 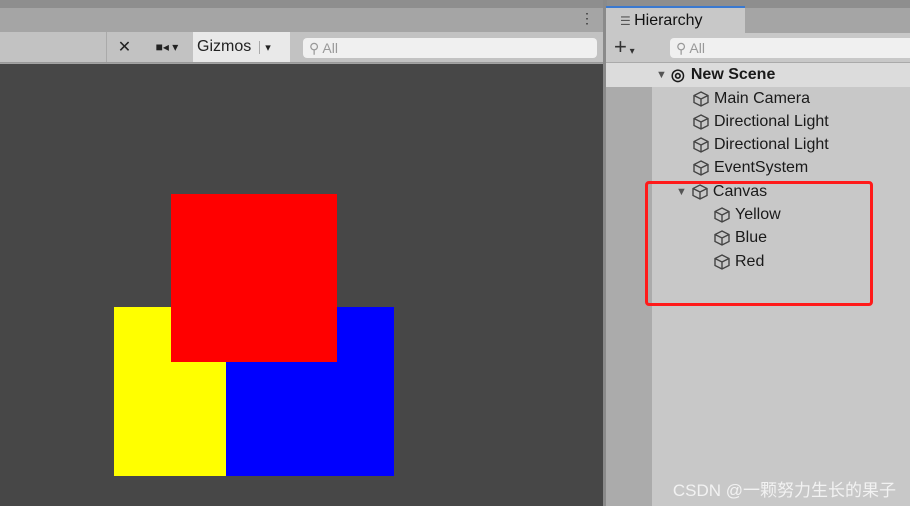 What do you see at coordinates (677, 75) in the screenshot?
I see `unity-scene-icon: ◎` at bounding box center [677, 75].